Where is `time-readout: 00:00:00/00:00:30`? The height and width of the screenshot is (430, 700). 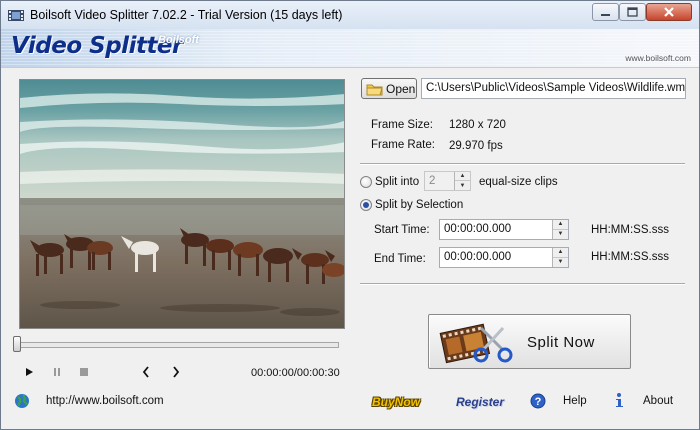 time-readout: 00:00:00/00:00:30 is located at coordinates (295, 373).